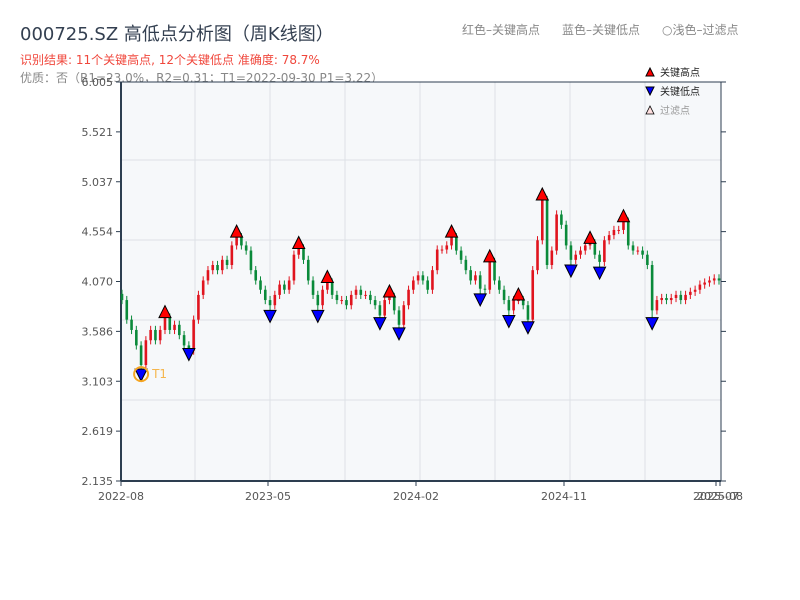 The width and height of the screenshot is (800, 600). I want to click on y-tick-label: 3.103, so click(98, 381).